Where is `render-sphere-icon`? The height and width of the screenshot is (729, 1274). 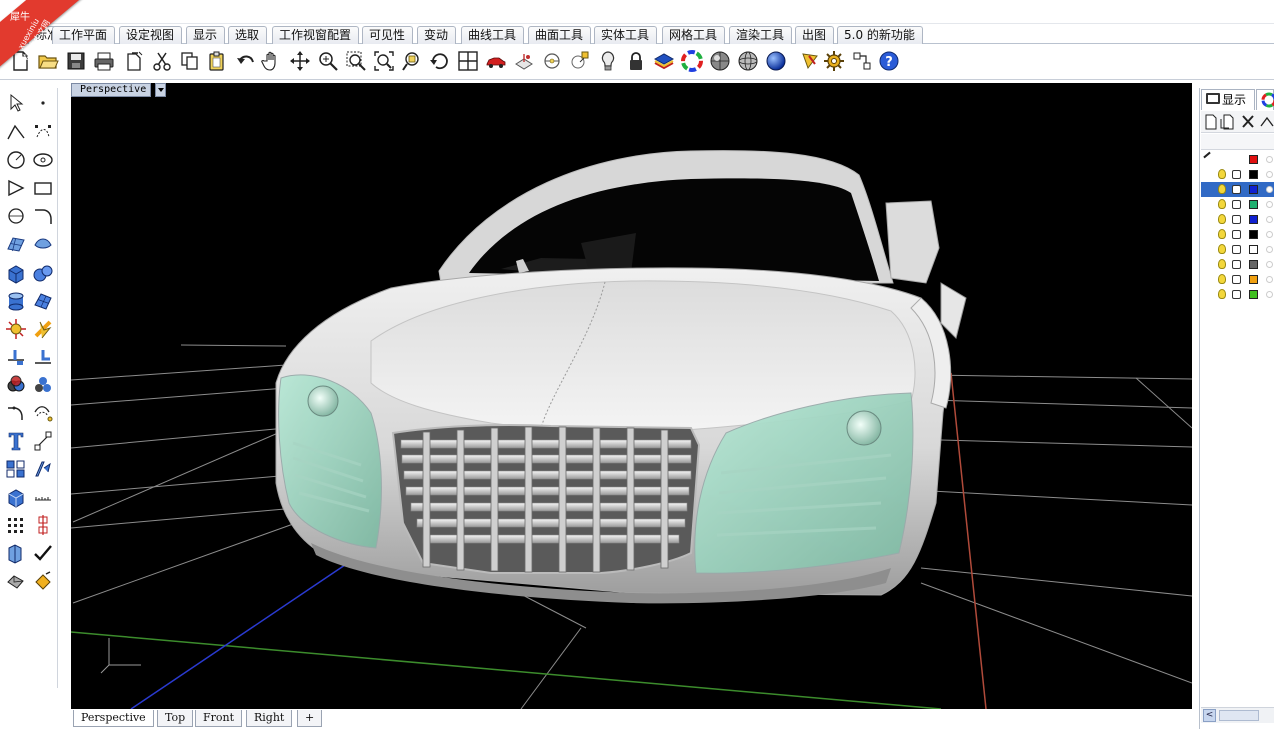
render-sphere-icon is located at coordinates (720, 61).